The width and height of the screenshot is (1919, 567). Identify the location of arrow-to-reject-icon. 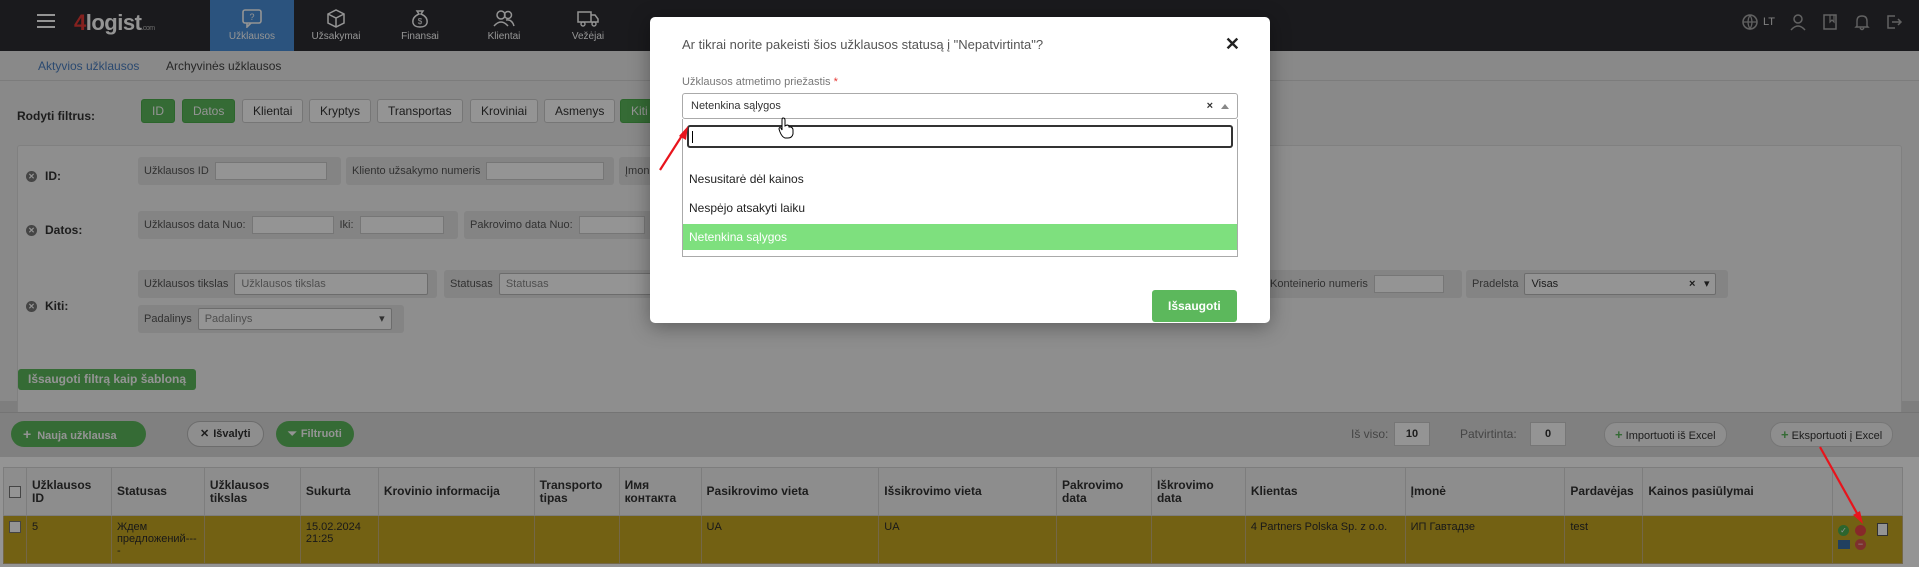
(1839, 481).